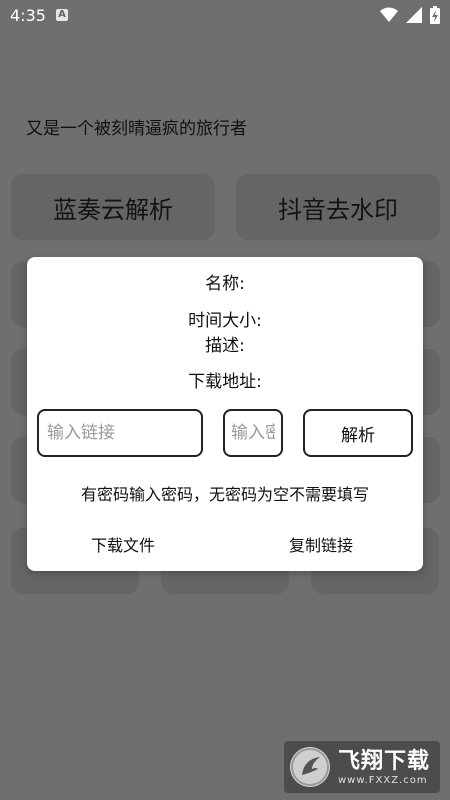 Image resolution: width=450 pixels, height=800 pixels. What do you see at coordinates (225, 382) in the screenshot?
I see `download-url-label: 下载地址:` at bounding box center [225, 382].